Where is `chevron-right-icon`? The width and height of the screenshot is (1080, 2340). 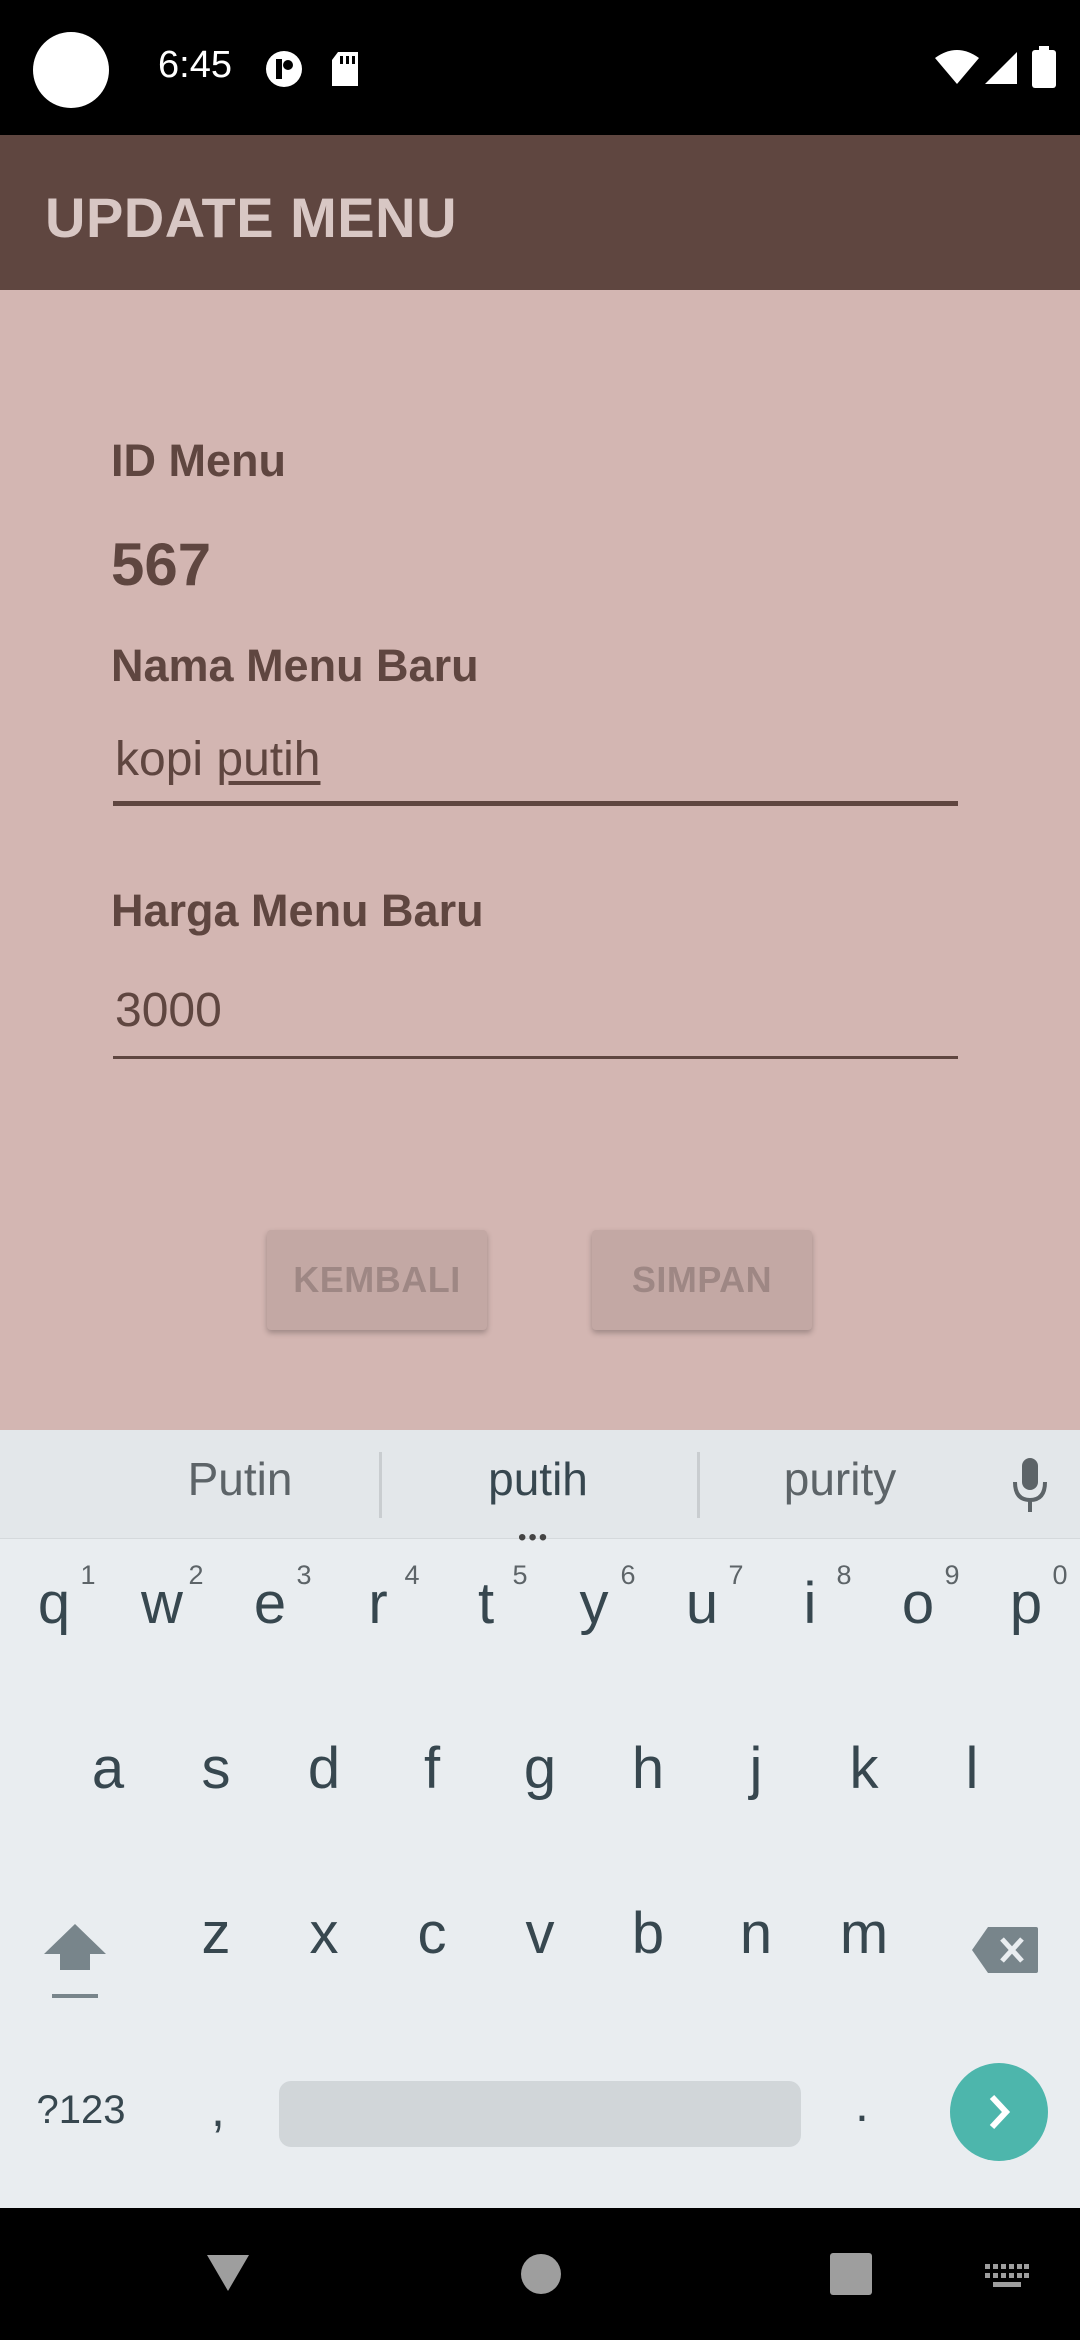
chevron-right-icon is located at coordinates (1000, 2112).